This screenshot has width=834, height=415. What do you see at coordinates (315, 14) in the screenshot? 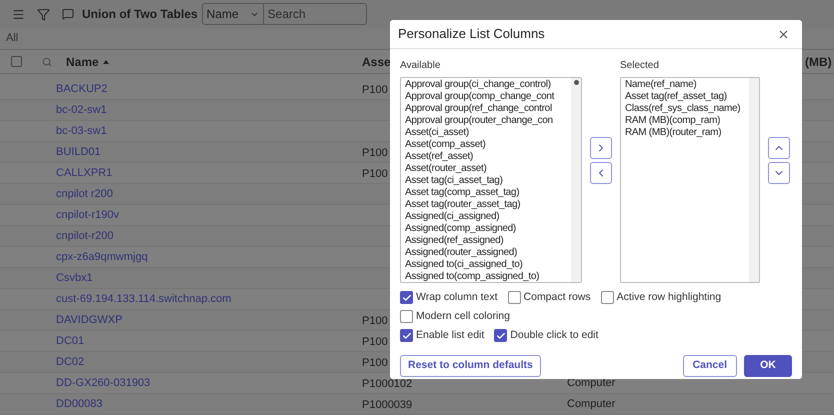
I see `search-field: Search` at bounding box center [315, 14].